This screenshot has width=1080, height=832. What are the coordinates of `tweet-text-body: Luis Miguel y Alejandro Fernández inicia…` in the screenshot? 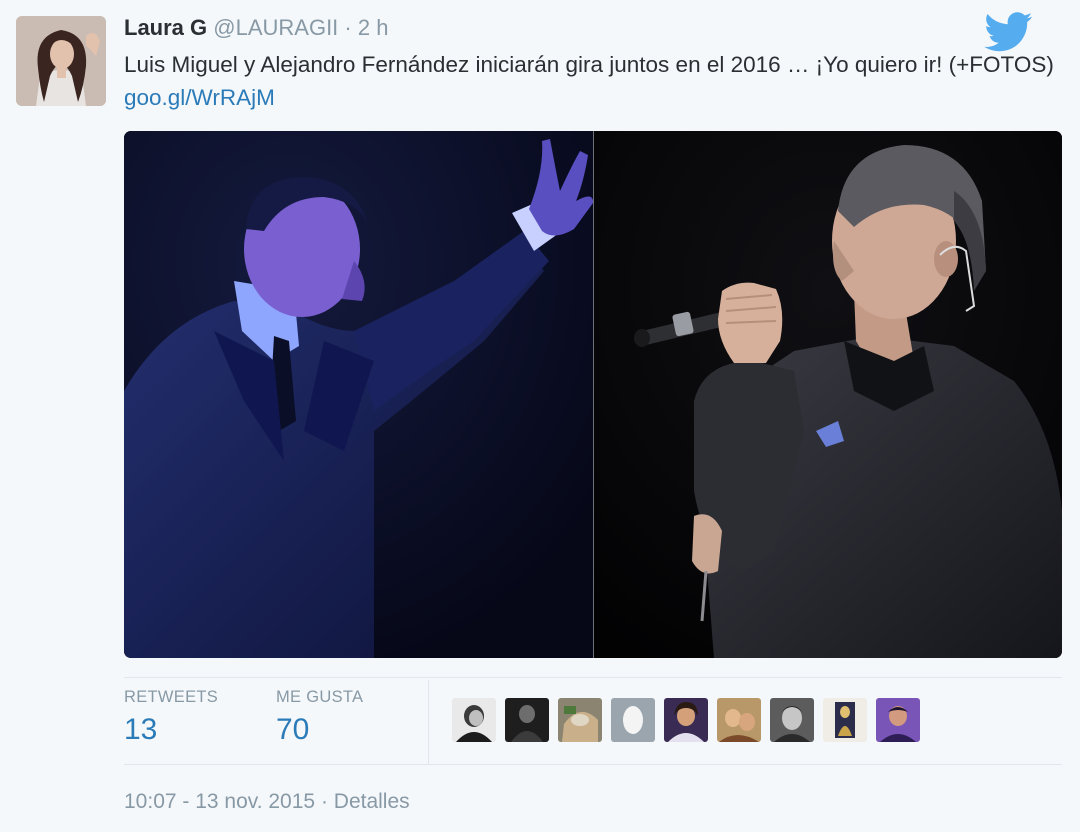 It's located at (589, 64).